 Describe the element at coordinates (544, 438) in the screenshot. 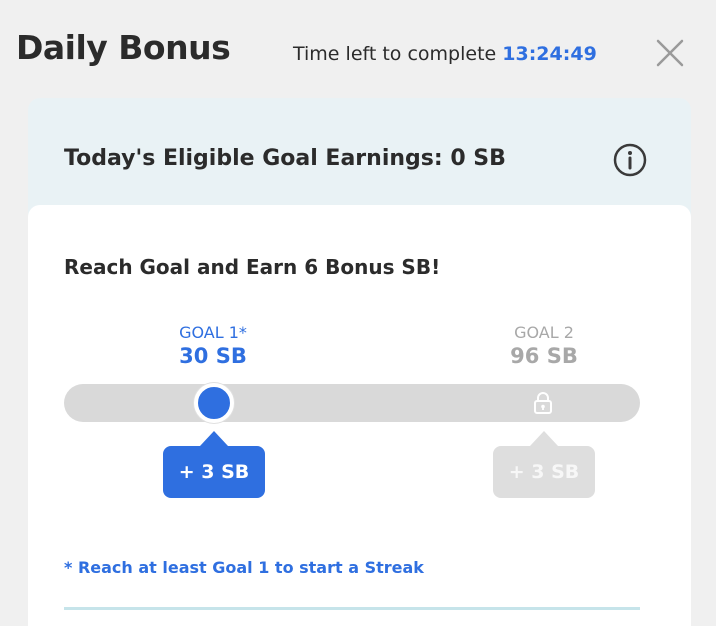

I see `goal-2-reward-pointer` at that location.